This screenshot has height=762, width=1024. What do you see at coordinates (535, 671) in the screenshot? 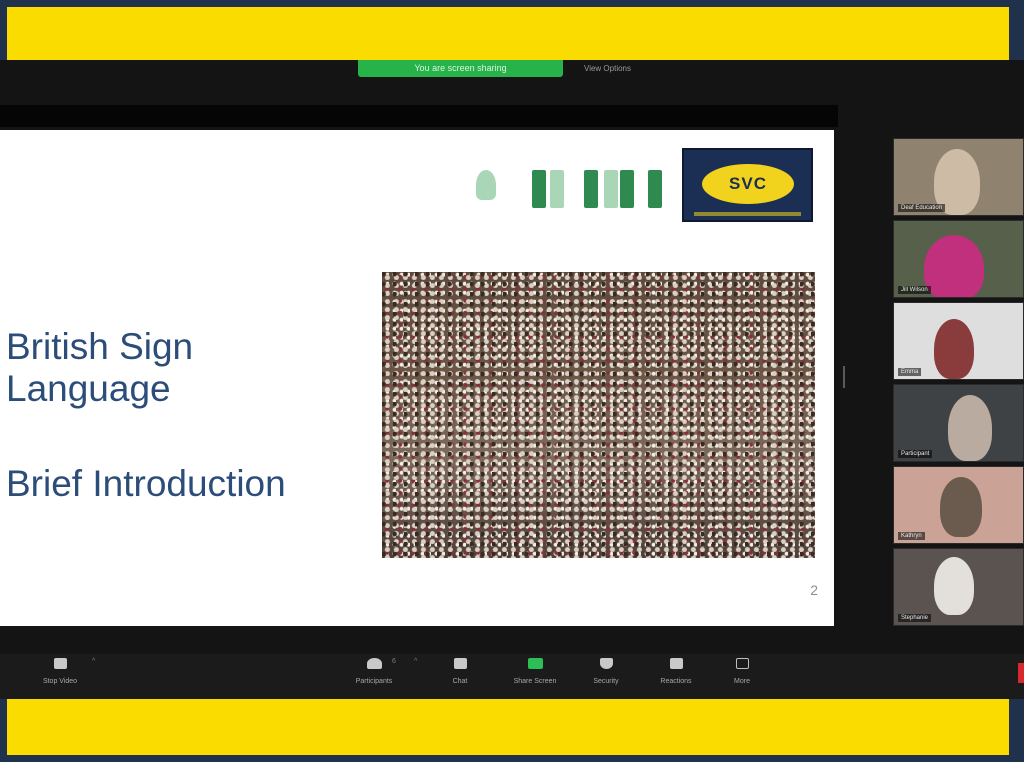
I see `share-screen-button: Share Screen` at bounding box center [535, 671].